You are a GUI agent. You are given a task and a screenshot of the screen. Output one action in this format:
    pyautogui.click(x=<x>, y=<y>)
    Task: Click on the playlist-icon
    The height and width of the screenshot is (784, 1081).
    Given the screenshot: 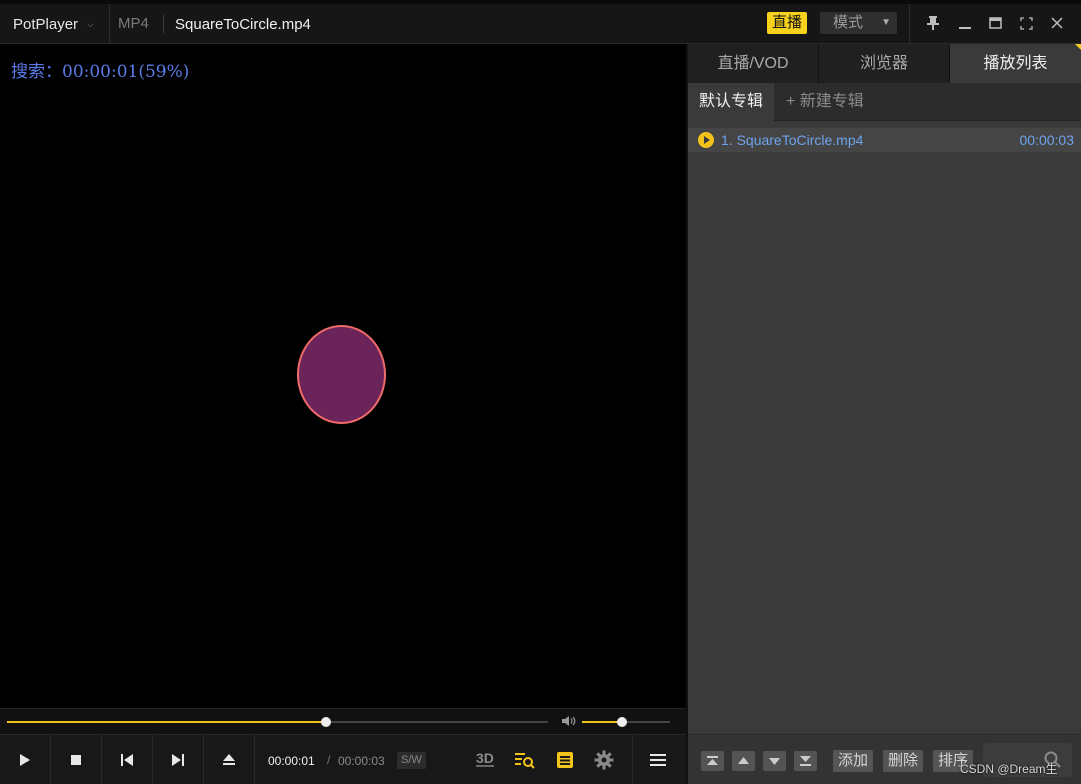 What is the action you would take?
    pyautogui.click(x=565, y=760)
    